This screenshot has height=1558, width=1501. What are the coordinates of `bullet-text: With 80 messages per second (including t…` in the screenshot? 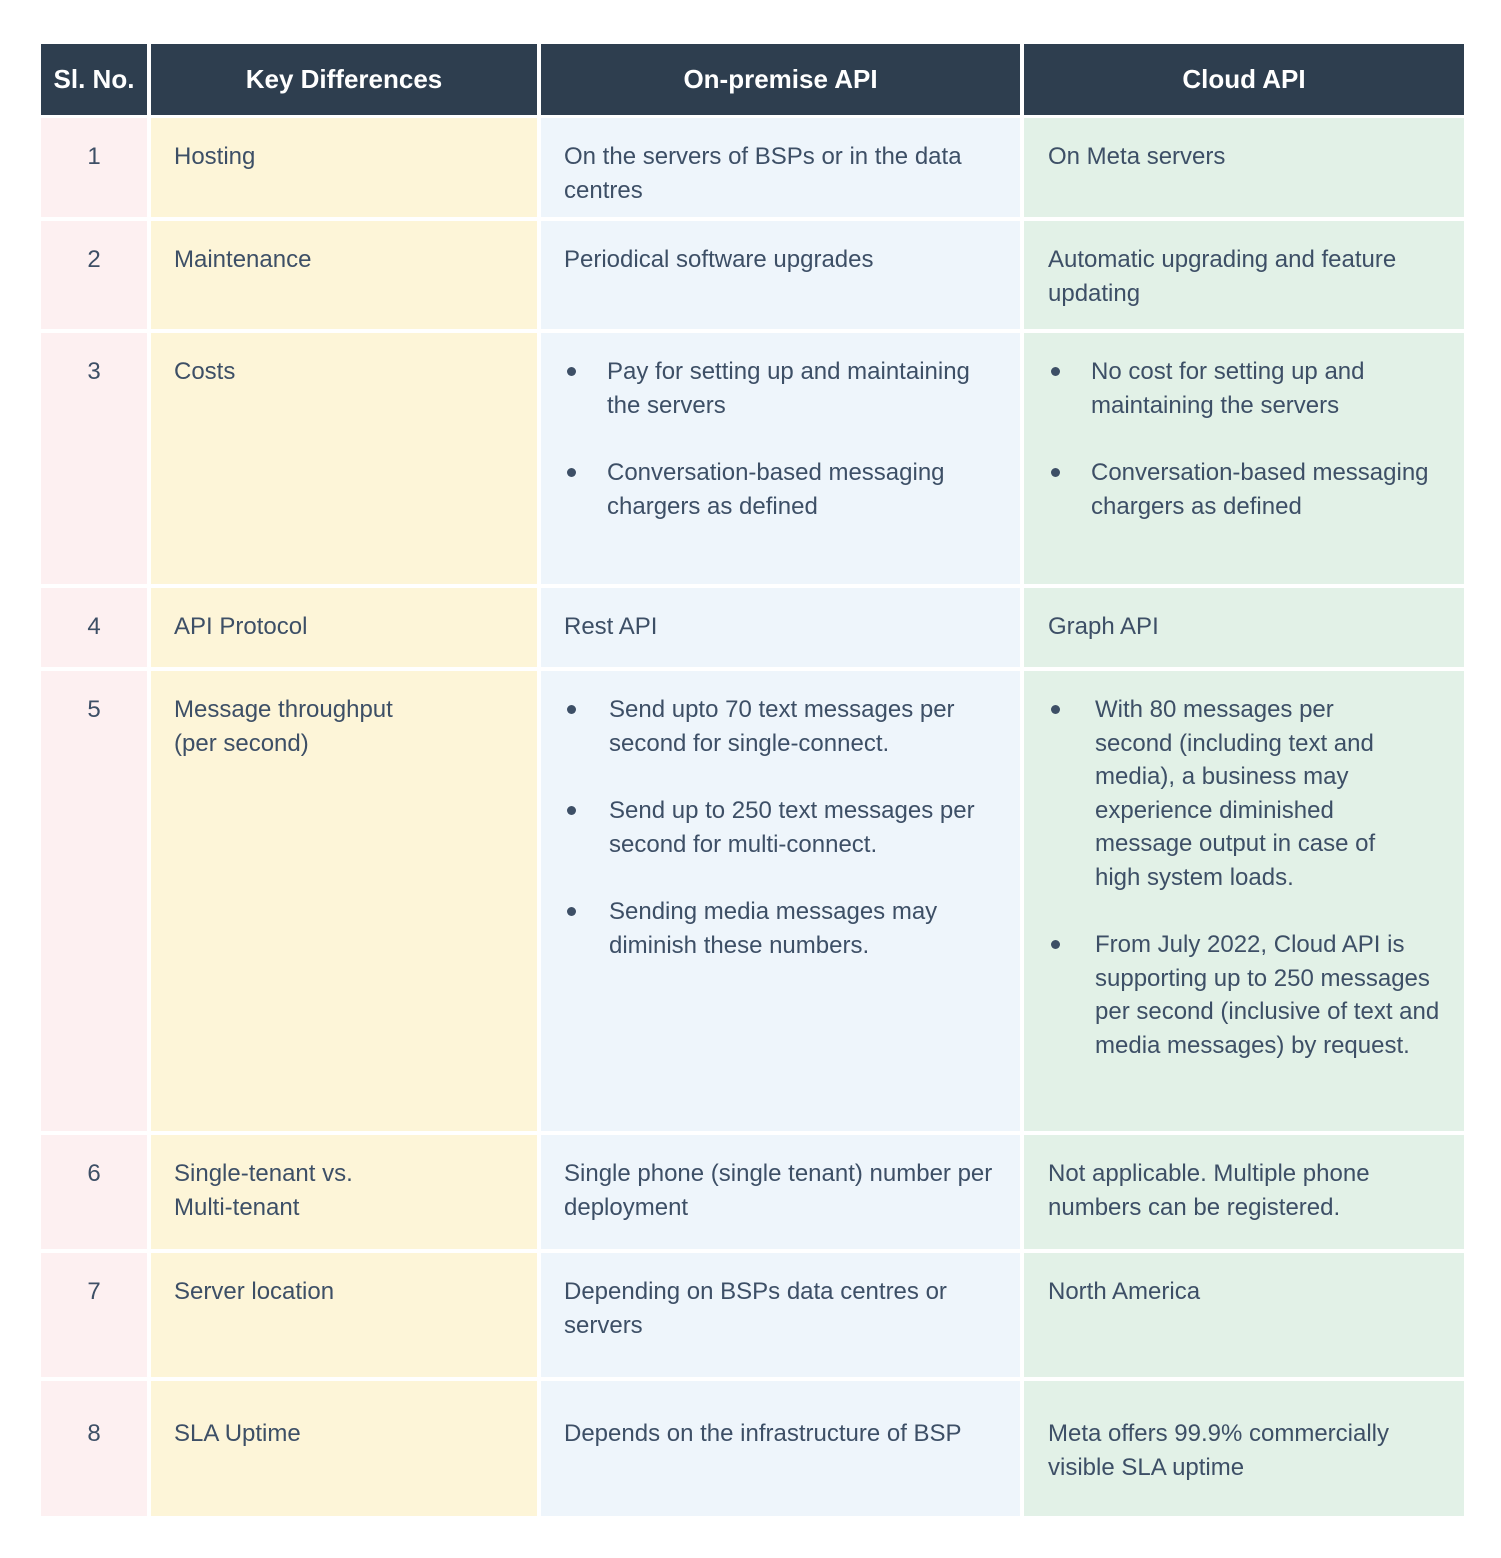 It's located at (1235, 793).